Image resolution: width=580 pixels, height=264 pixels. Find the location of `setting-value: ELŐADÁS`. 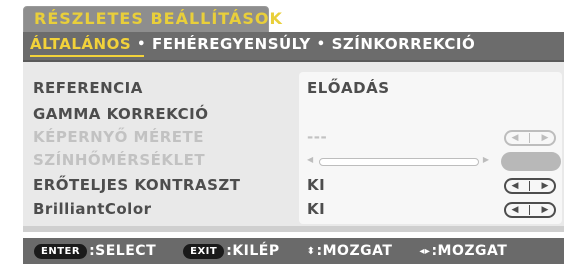

setting-value: ELŐADÁS is located at coordinates (348, 88).